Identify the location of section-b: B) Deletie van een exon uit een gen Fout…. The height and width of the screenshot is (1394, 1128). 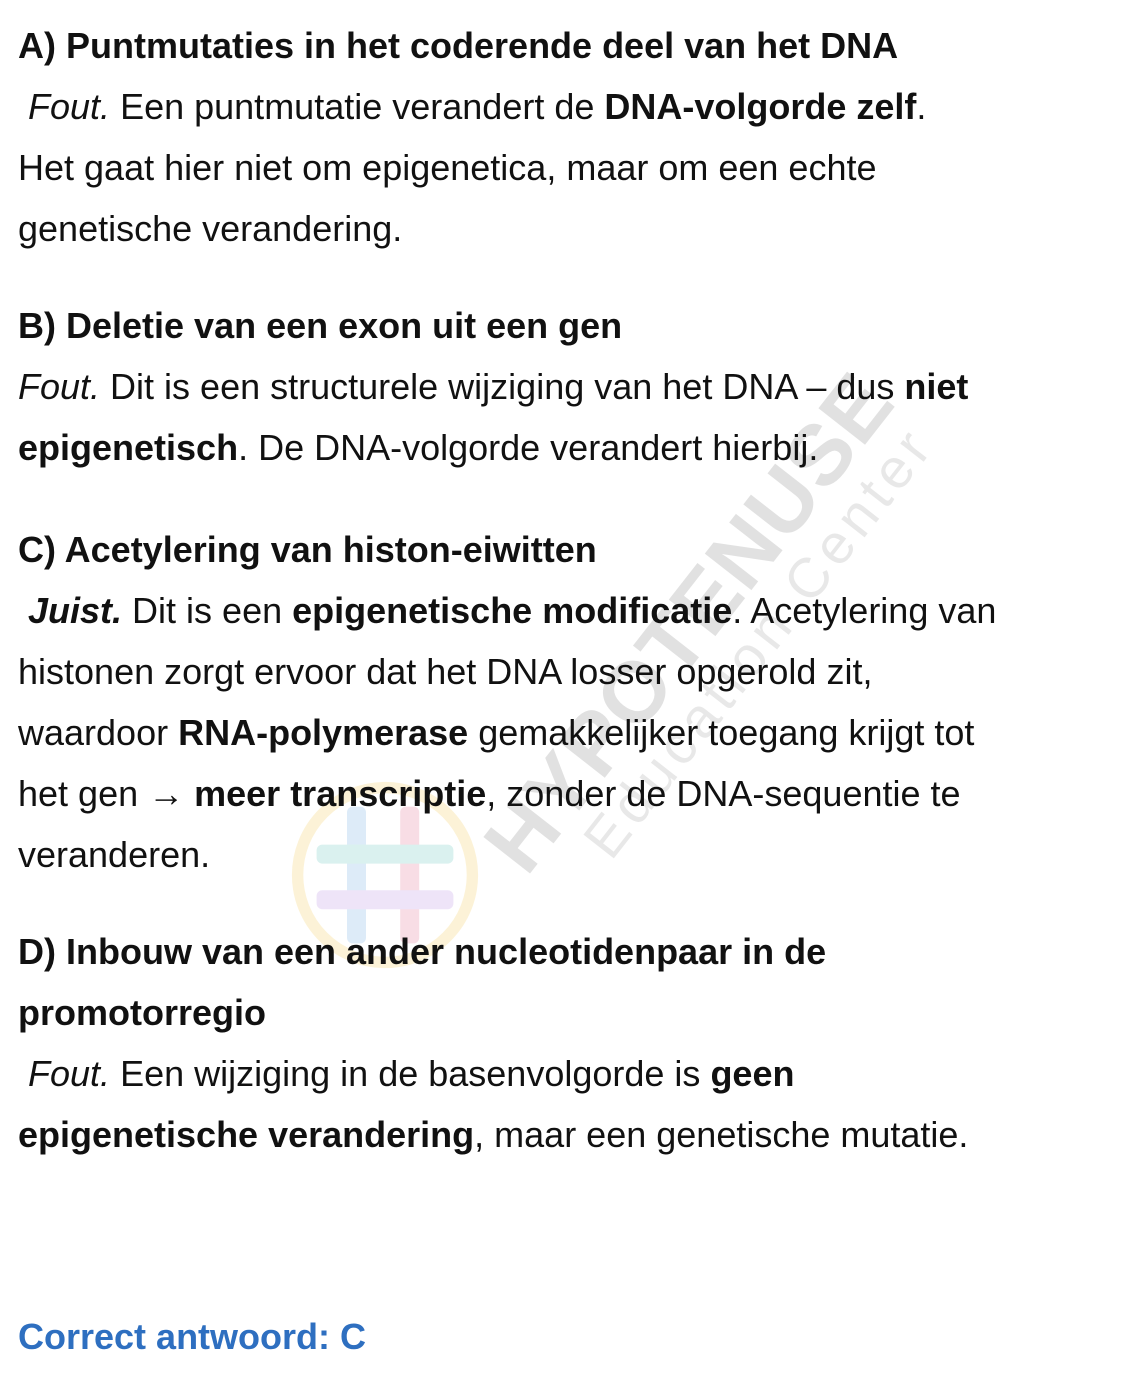
(564, 386).